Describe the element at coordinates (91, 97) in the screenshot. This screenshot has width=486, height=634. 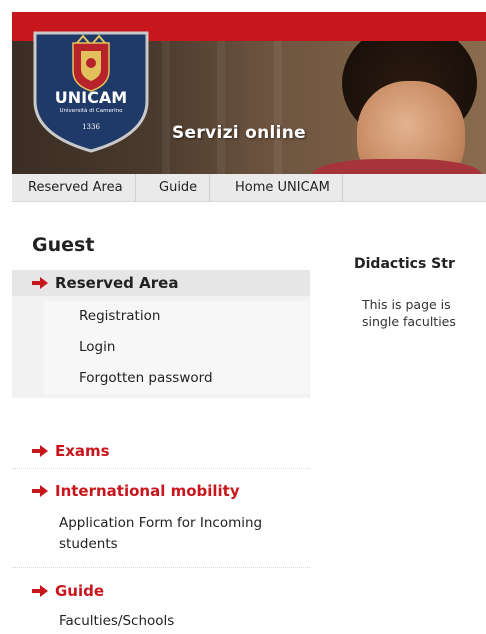
I see `logo-name: UNICAM` at that location.